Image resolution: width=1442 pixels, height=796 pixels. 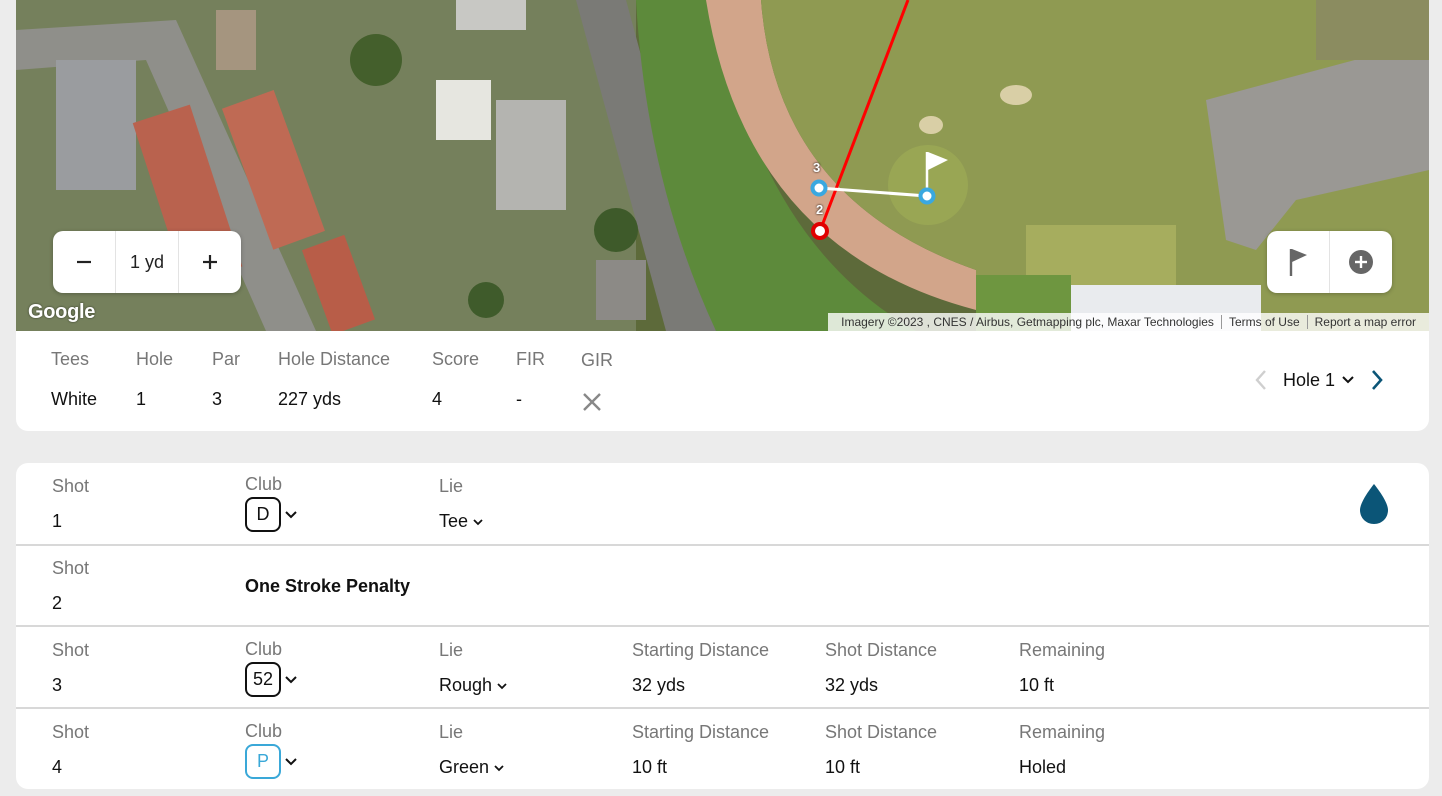 What do you see at coordinates (843, 767) in the screenshot?
I see `shot-distance-value: 10 ft` at bounding box center [843, 767].